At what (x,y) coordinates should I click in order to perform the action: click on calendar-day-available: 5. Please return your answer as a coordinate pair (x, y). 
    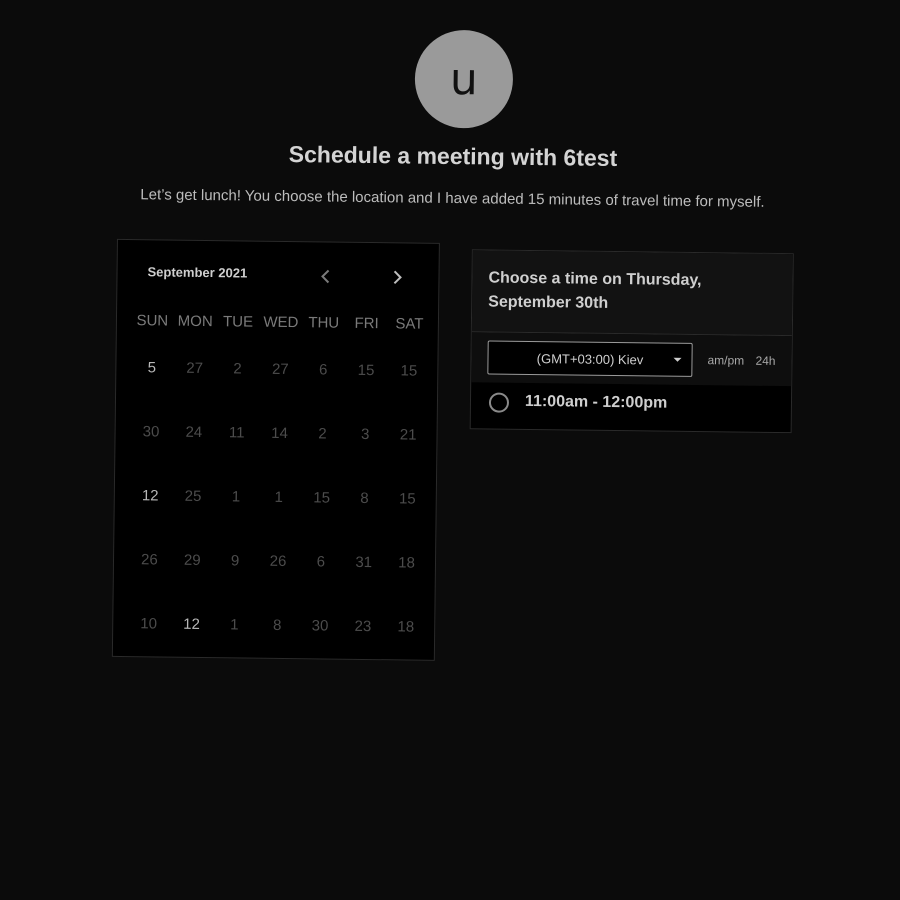
    Looking at the image, I should click on (152, 368).